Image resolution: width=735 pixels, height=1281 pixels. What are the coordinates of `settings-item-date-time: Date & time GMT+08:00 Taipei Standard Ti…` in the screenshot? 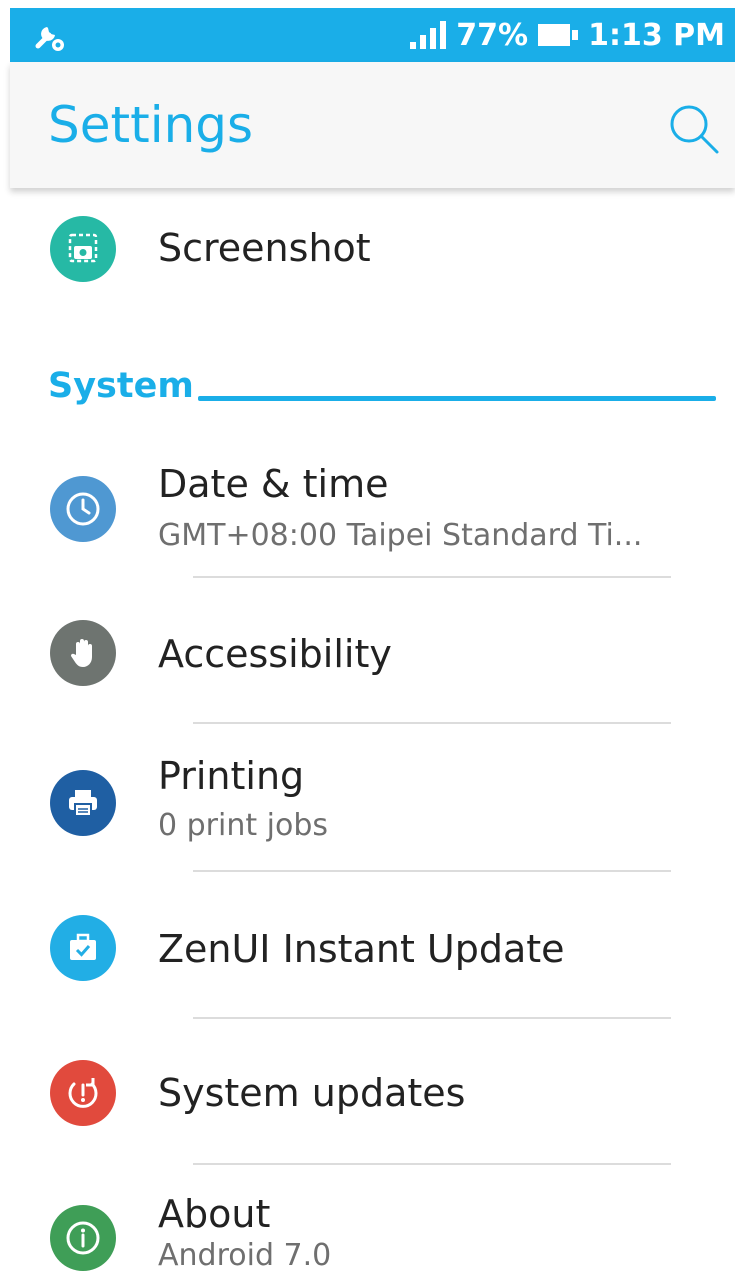 It's located at (372, 512).